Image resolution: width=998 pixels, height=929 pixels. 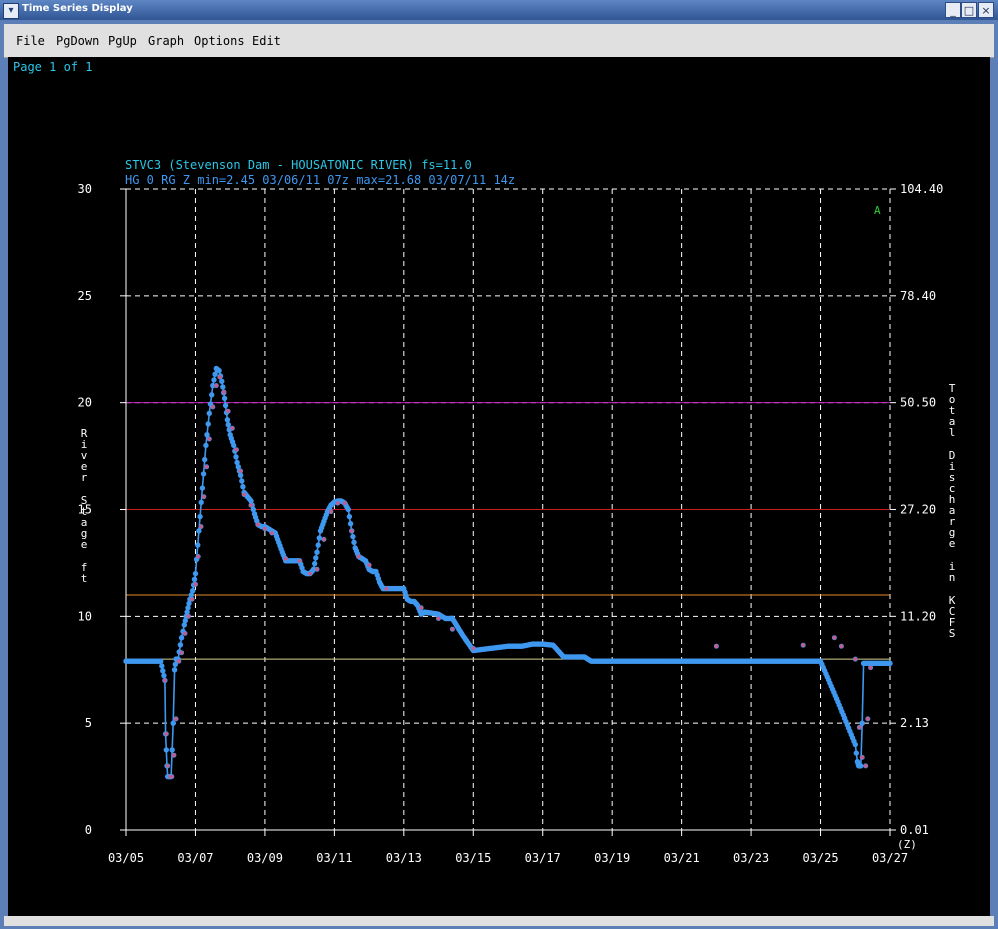 I want to click on menu-pgup: PgUp, so click(x=122, y=41).